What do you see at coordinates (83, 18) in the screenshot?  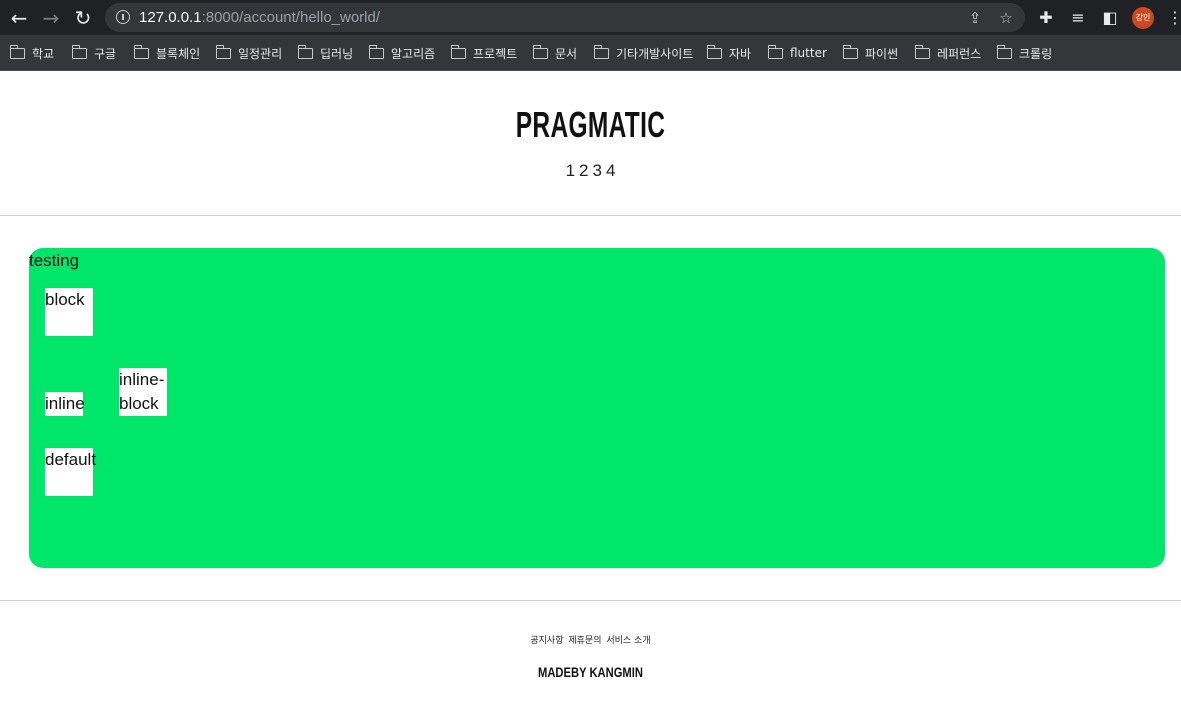 I see `reload-icon: ↻` at bounding box center [83, 18].